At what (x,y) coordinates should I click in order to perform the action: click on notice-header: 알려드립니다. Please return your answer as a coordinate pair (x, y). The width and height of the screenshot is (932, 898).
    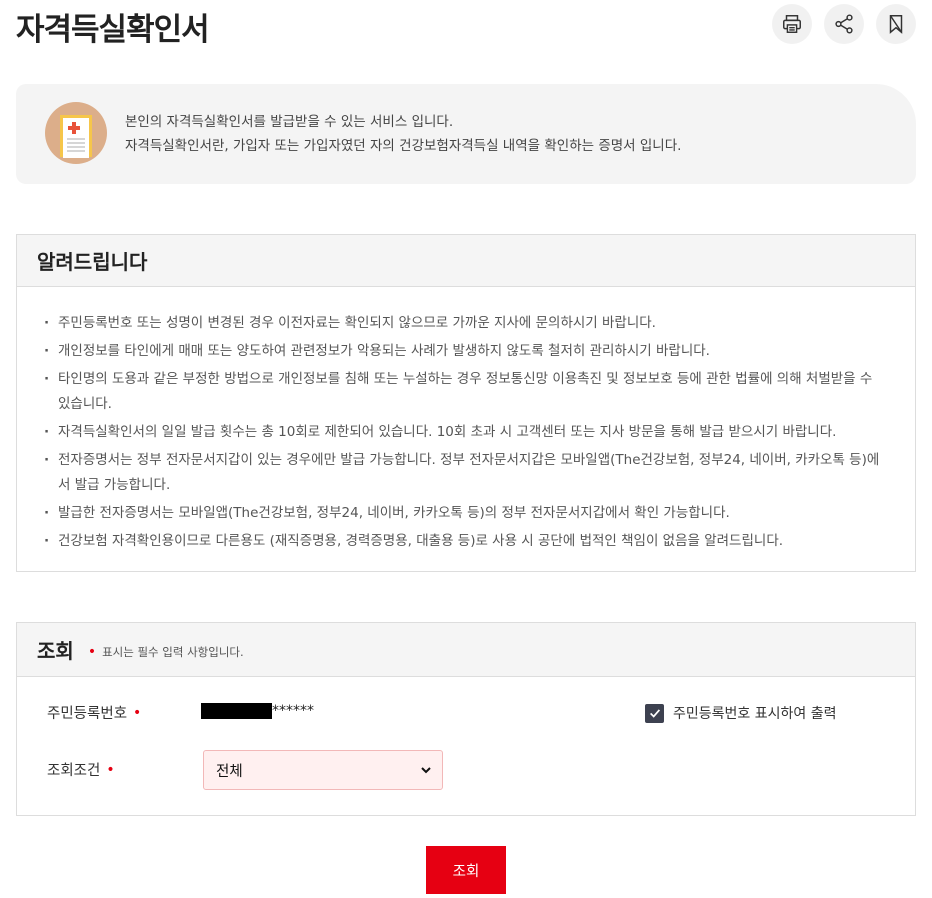
    Looking at the image, I should click on (466, 261).